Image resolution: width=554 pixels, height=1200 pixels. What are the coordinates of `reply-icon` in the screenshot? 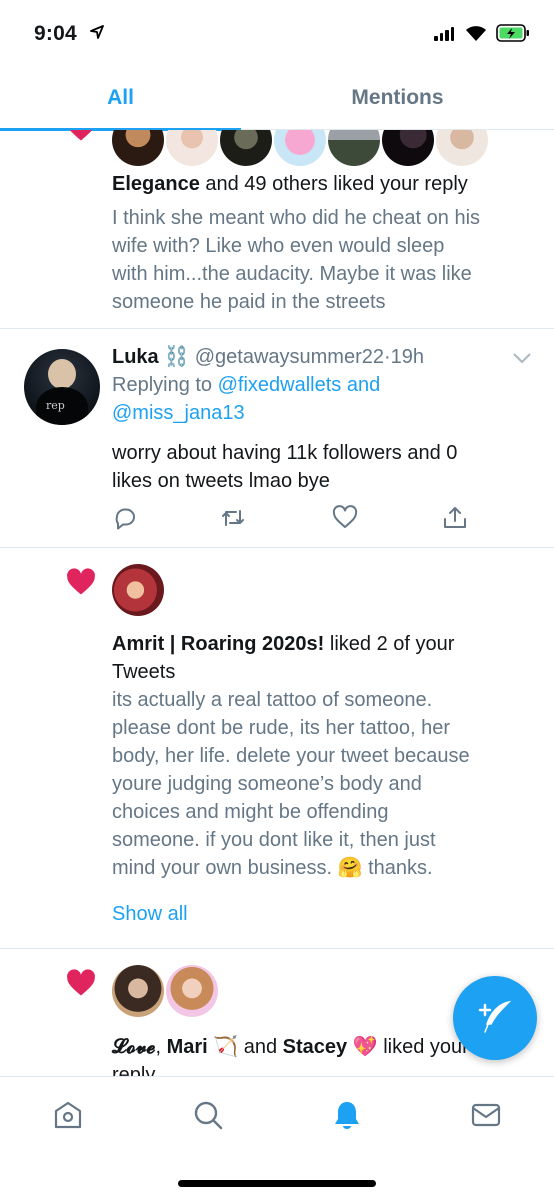 It's located at (125, 518).